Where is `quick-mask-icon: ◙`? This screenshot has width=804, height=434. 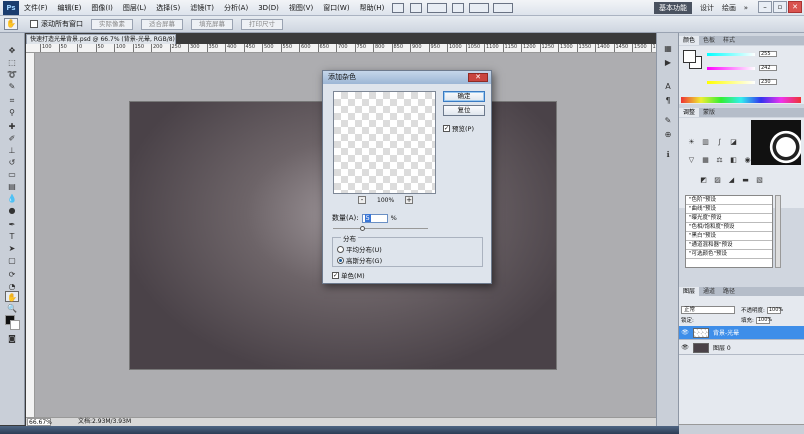
quick-mask-icon: ◙ is located at coordinates (12, 338).